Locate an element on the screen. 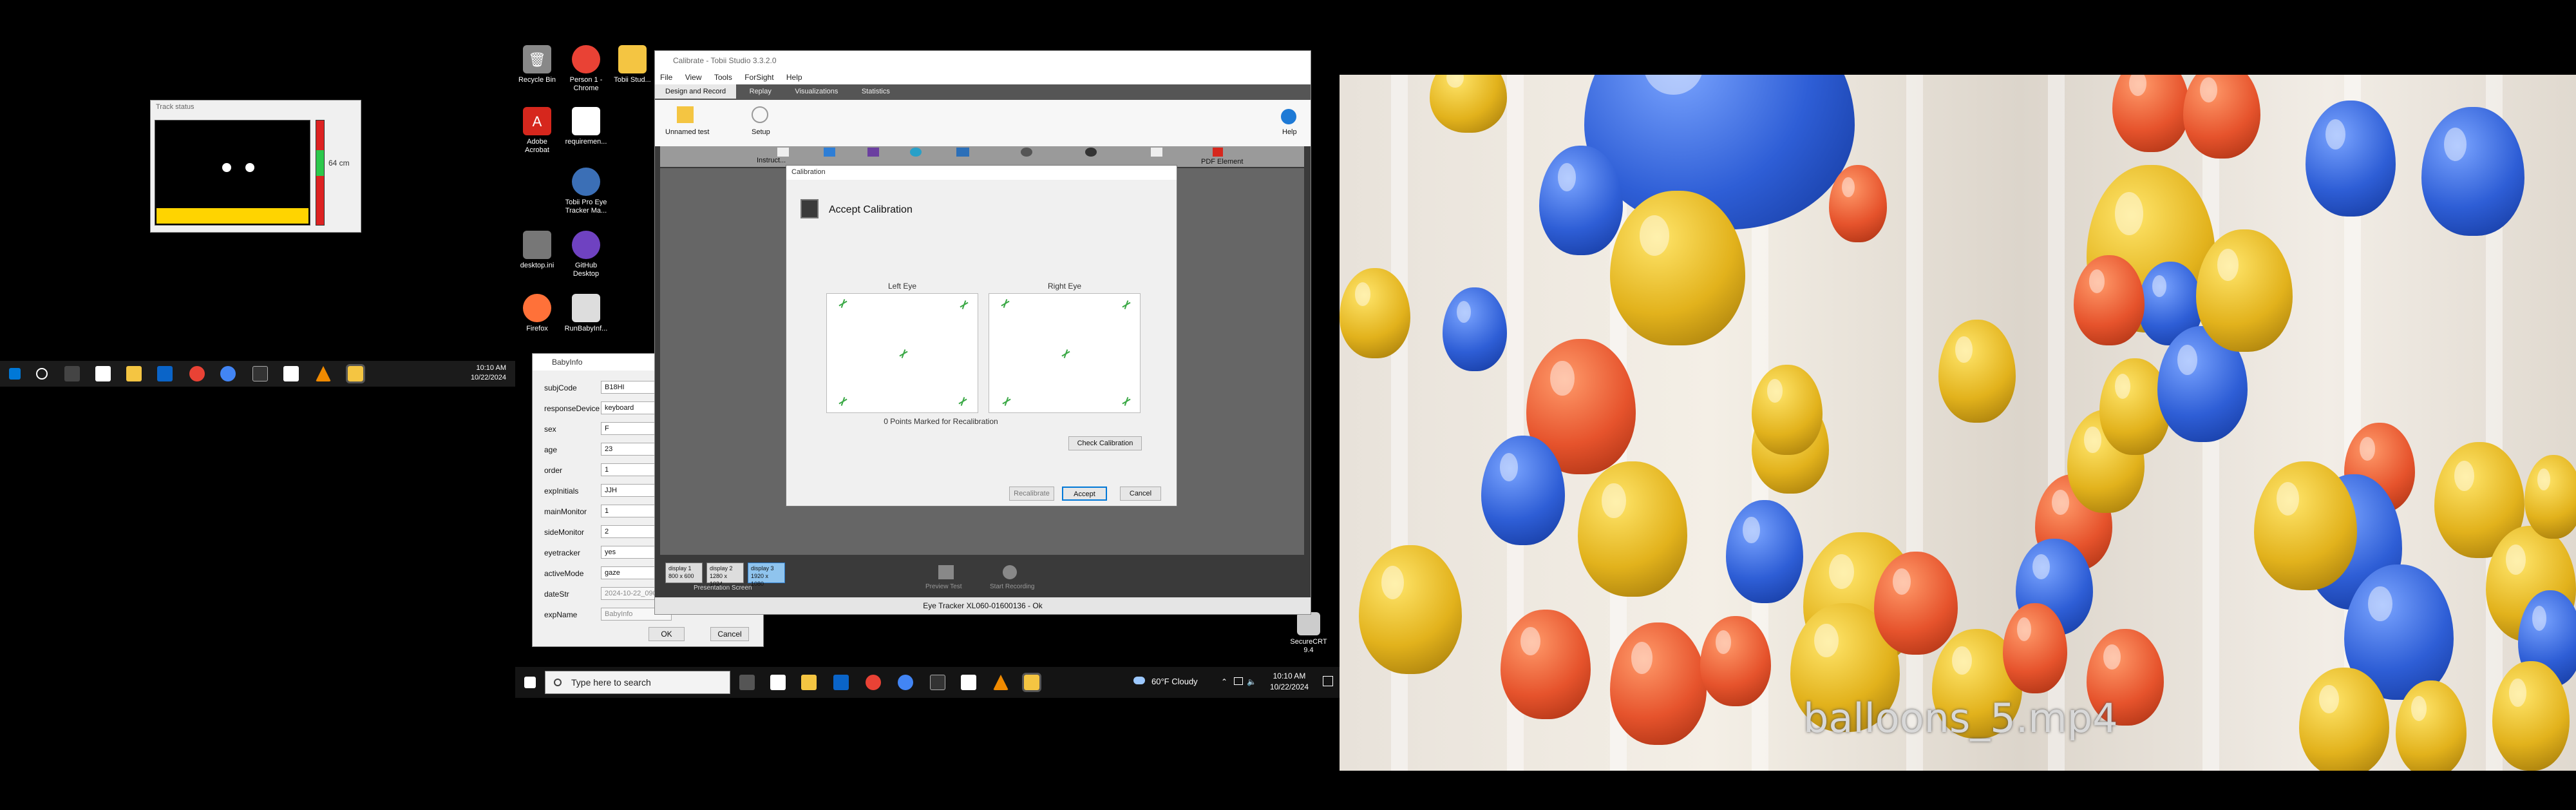 This screenshot has height=810, width=2576. calibration-cancel-button: Cancel is located at coordinates (1140, 494).